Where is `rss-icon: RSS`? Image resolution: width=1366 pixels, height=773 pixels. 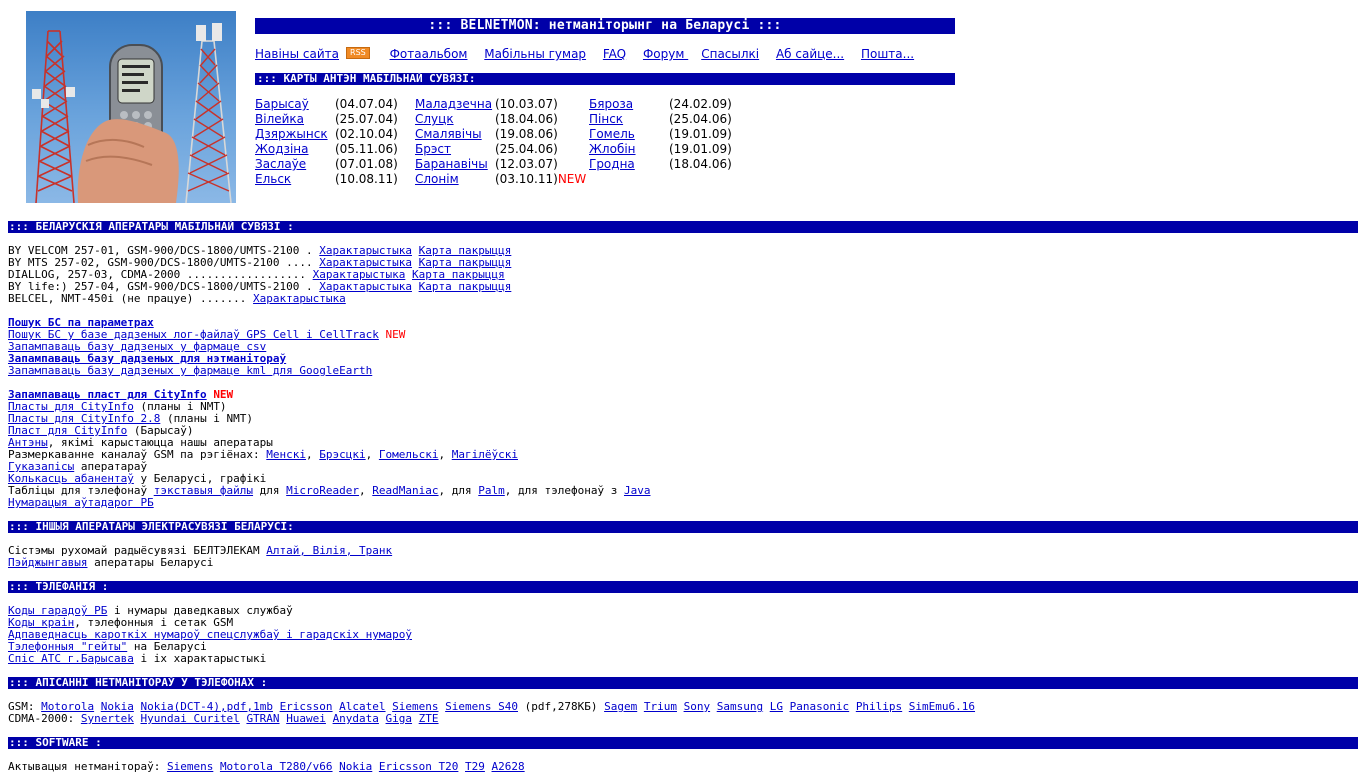 rss-icon: RSS is located at coordinates (358, 53).